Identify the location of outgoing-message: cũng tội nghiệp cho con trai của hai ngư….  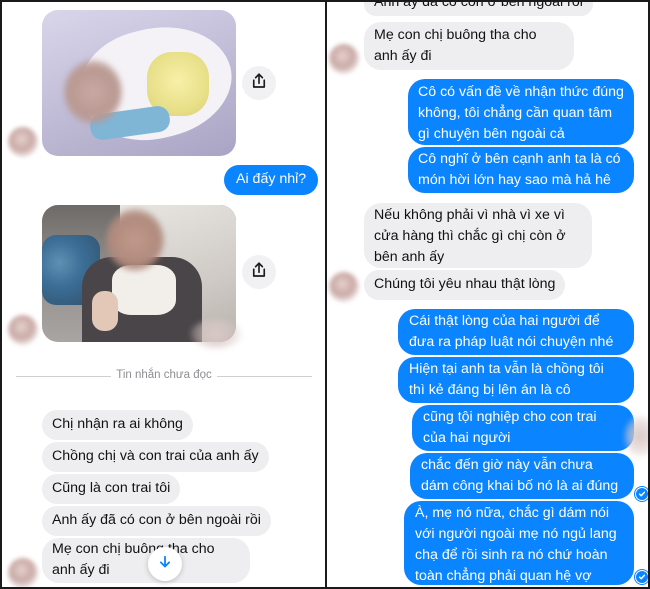
(523, 428).